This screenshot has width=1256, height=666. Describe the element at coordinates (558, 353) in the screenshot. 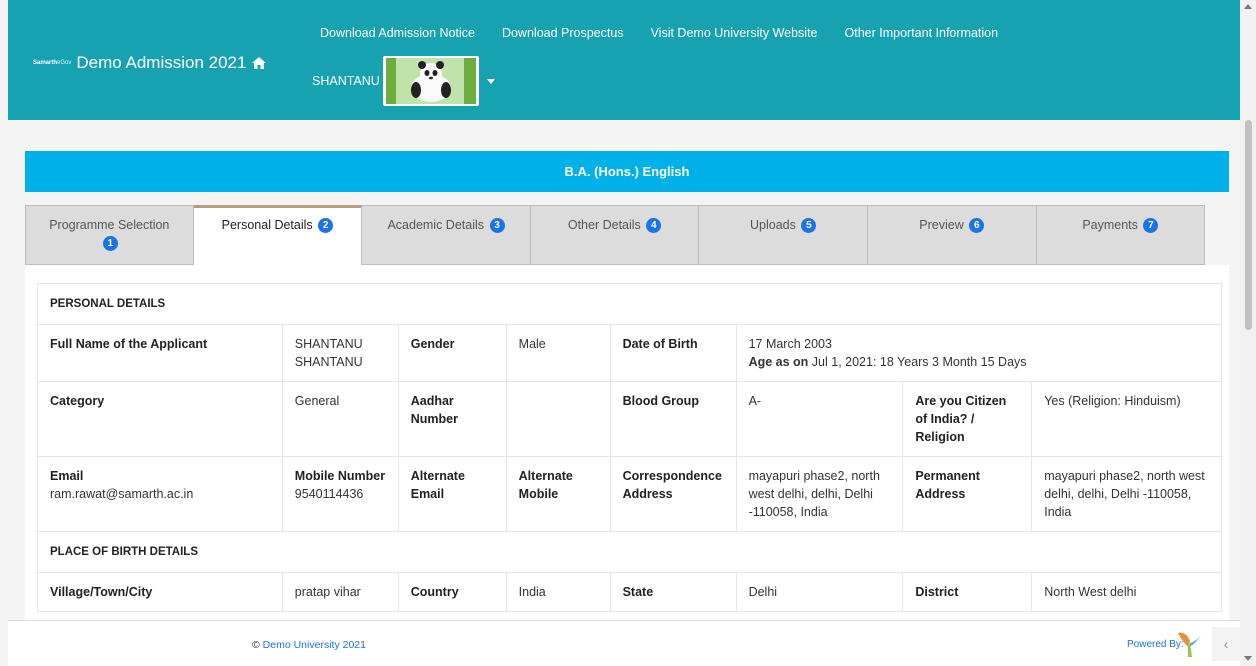

I see `gender-value: Male` at that location.